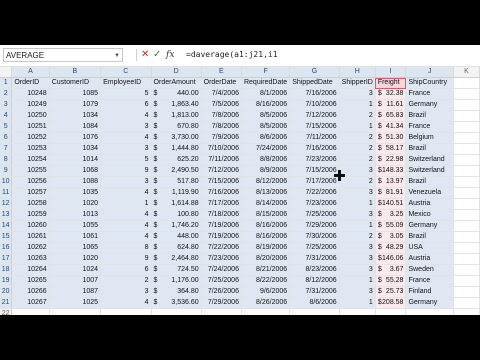 This screenshot has width=480, height=360. What do you see at coordinates (30, 237) in the screenshot?
I see `order-id-cell: 10261` at bounding box center [30, 237].